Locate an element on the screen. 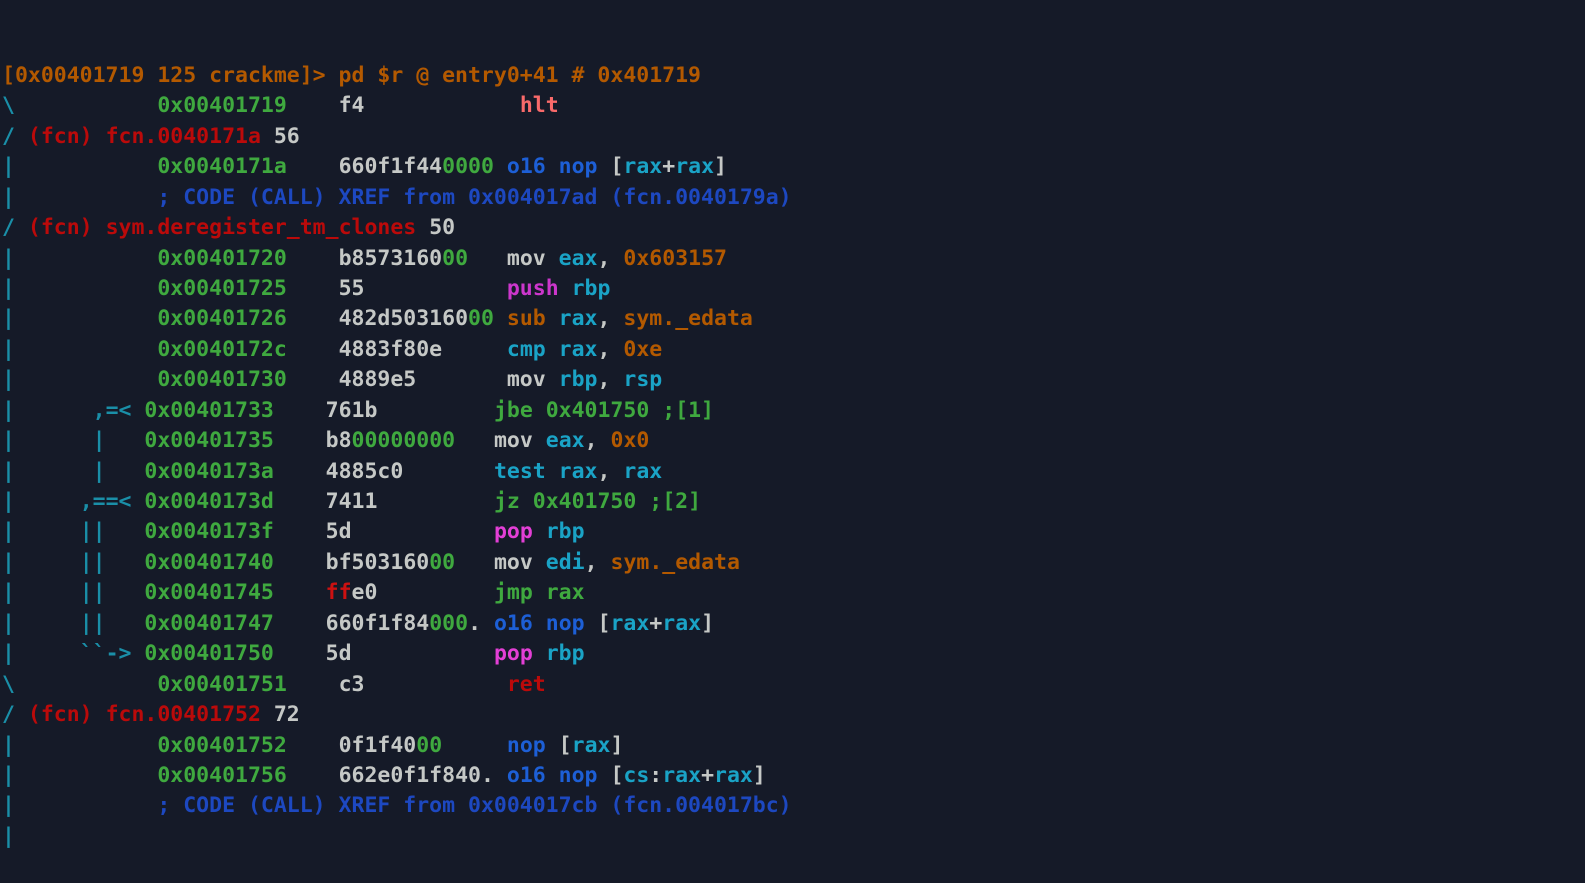  insn-0x0040172c-span-11: 0xe is located at coordinates (643, 349).